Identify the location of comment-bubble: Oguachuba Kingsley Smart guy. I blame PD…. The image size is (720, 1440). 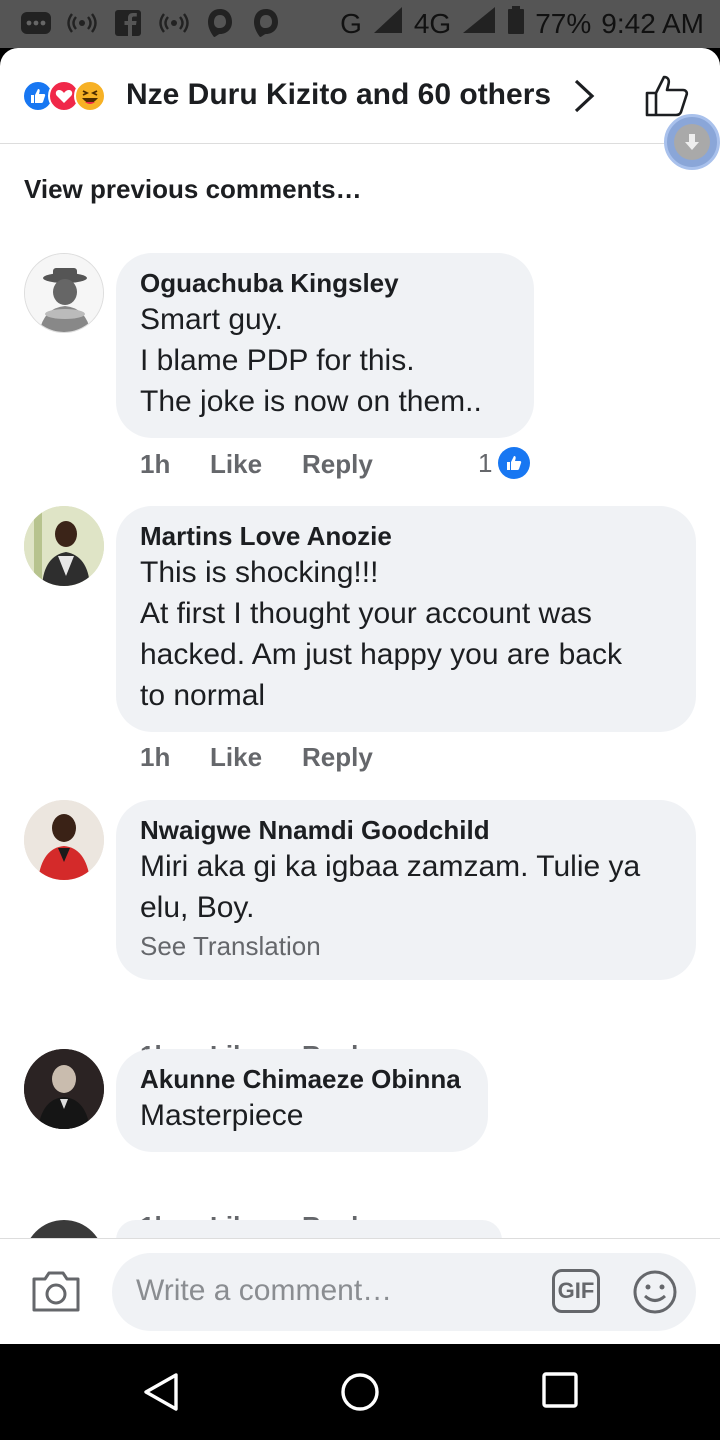
(325, 345).